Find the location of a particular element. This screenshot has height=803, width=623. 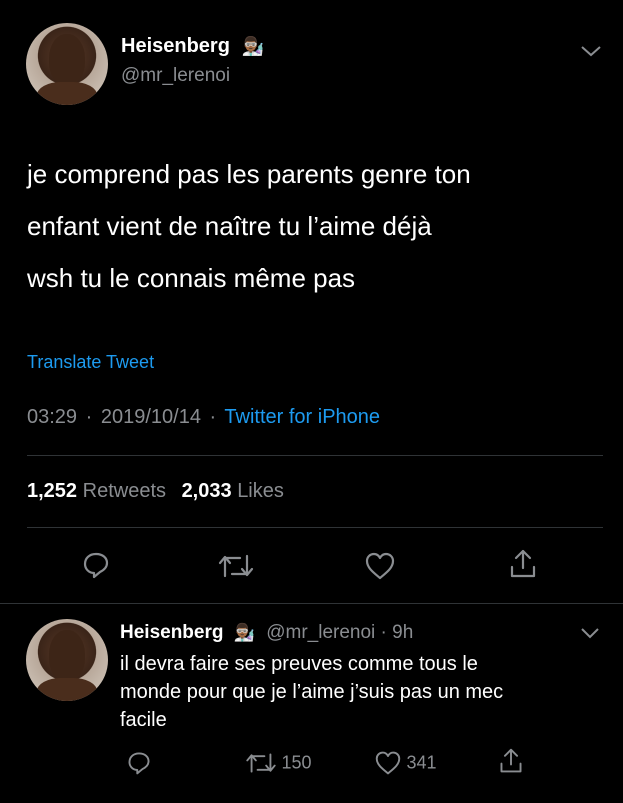

tweet-time: 03:29 is located at coordinates (52, 417).